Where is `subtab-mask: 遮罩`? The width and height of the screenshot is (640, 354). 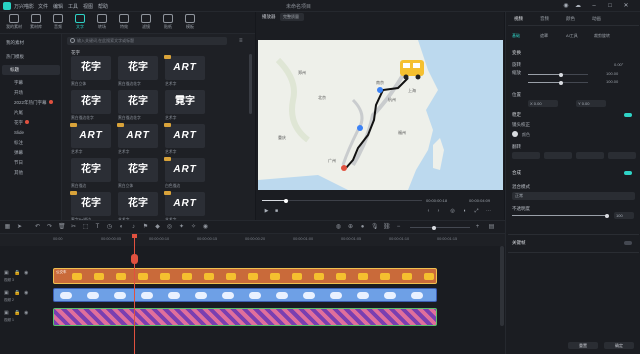
subtab-mask: 遮罩 is located at coordinates (544, 36).